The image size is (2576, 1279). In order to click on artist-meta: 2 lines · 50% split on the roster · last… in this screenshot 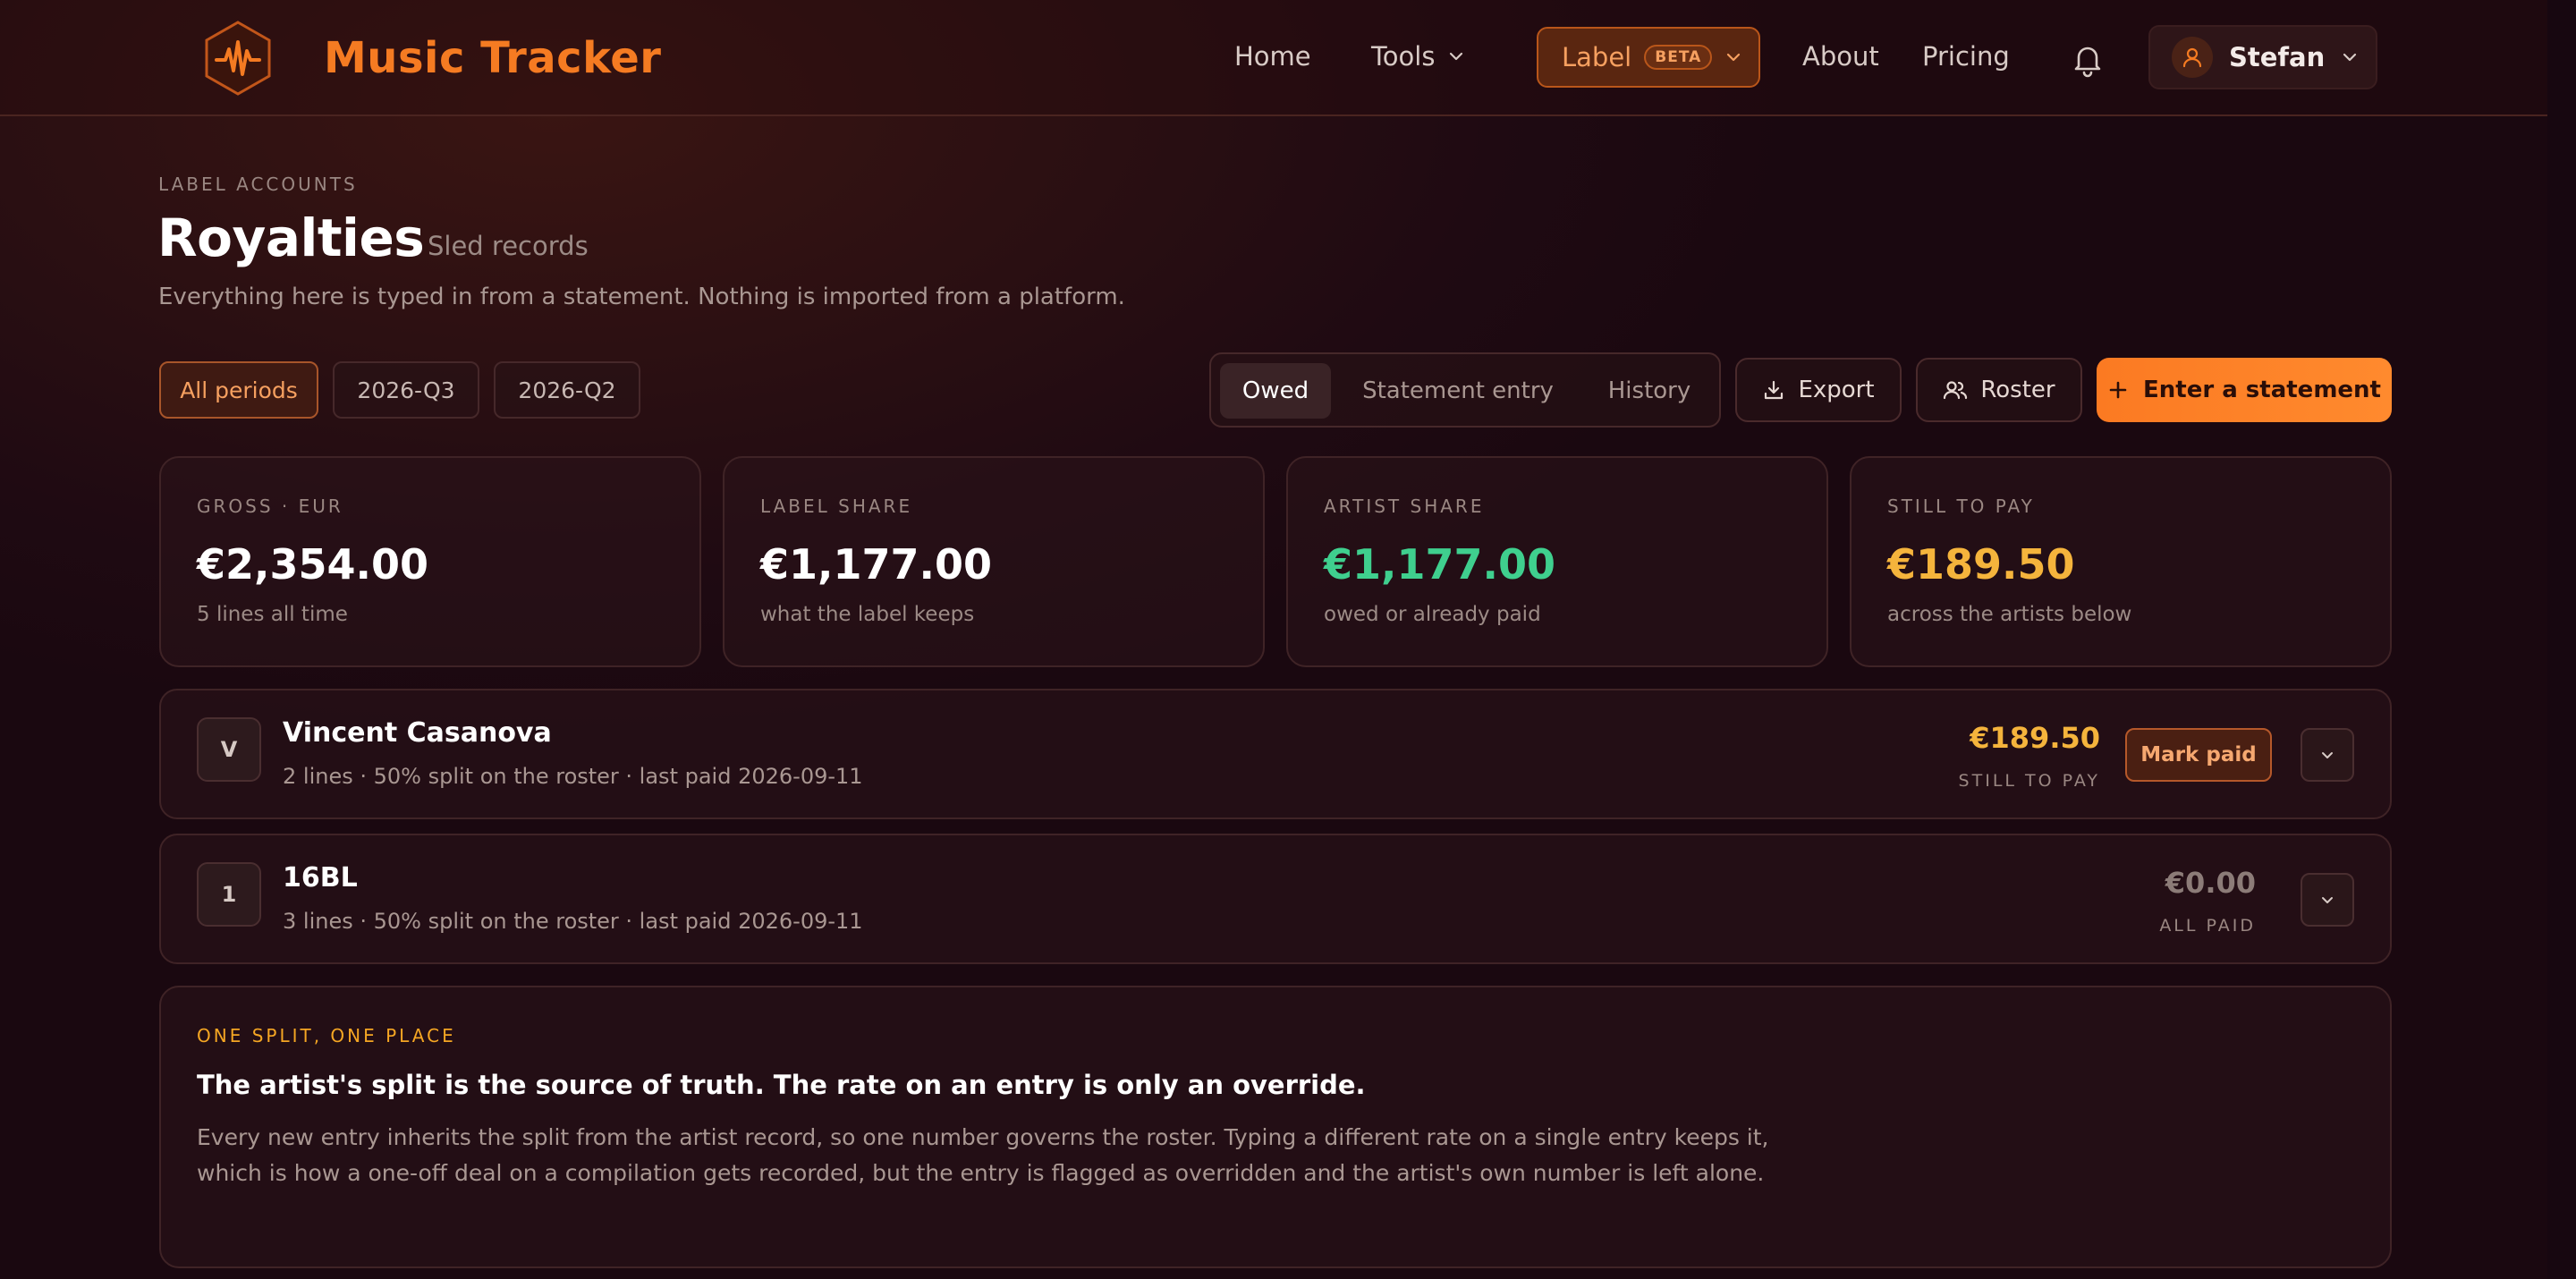, I will do `click(573, 776)`.